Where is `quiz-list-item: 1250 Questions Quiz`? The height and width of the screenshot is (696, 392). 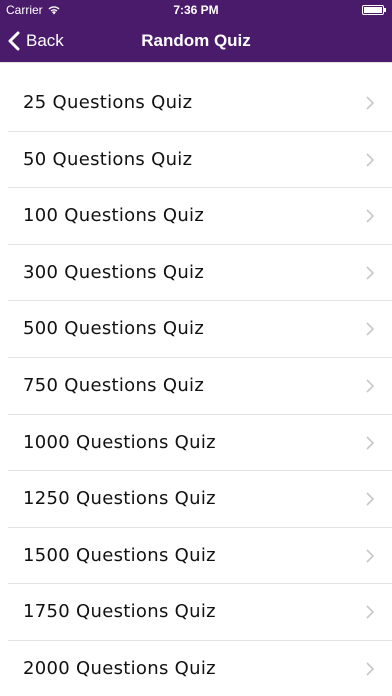
quiz-list-item: 1250 Questions Quiz is located at coordinates (200, 499).